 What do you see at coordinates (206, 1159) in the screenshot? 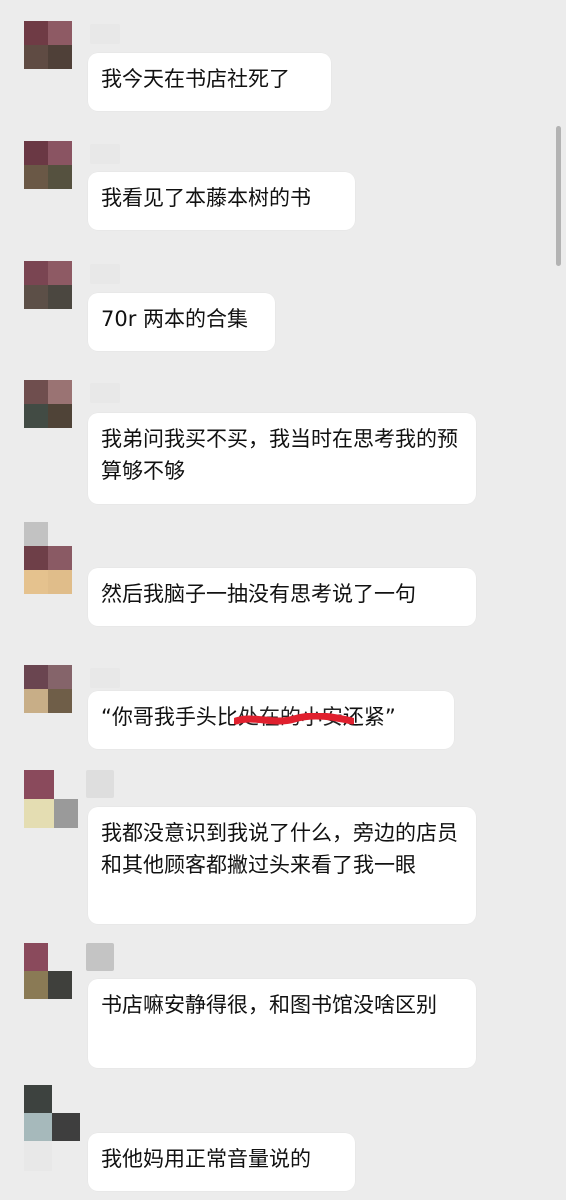
I see `message-text: 我他妈用正常音量说的` at bounding box center [206, 1159].